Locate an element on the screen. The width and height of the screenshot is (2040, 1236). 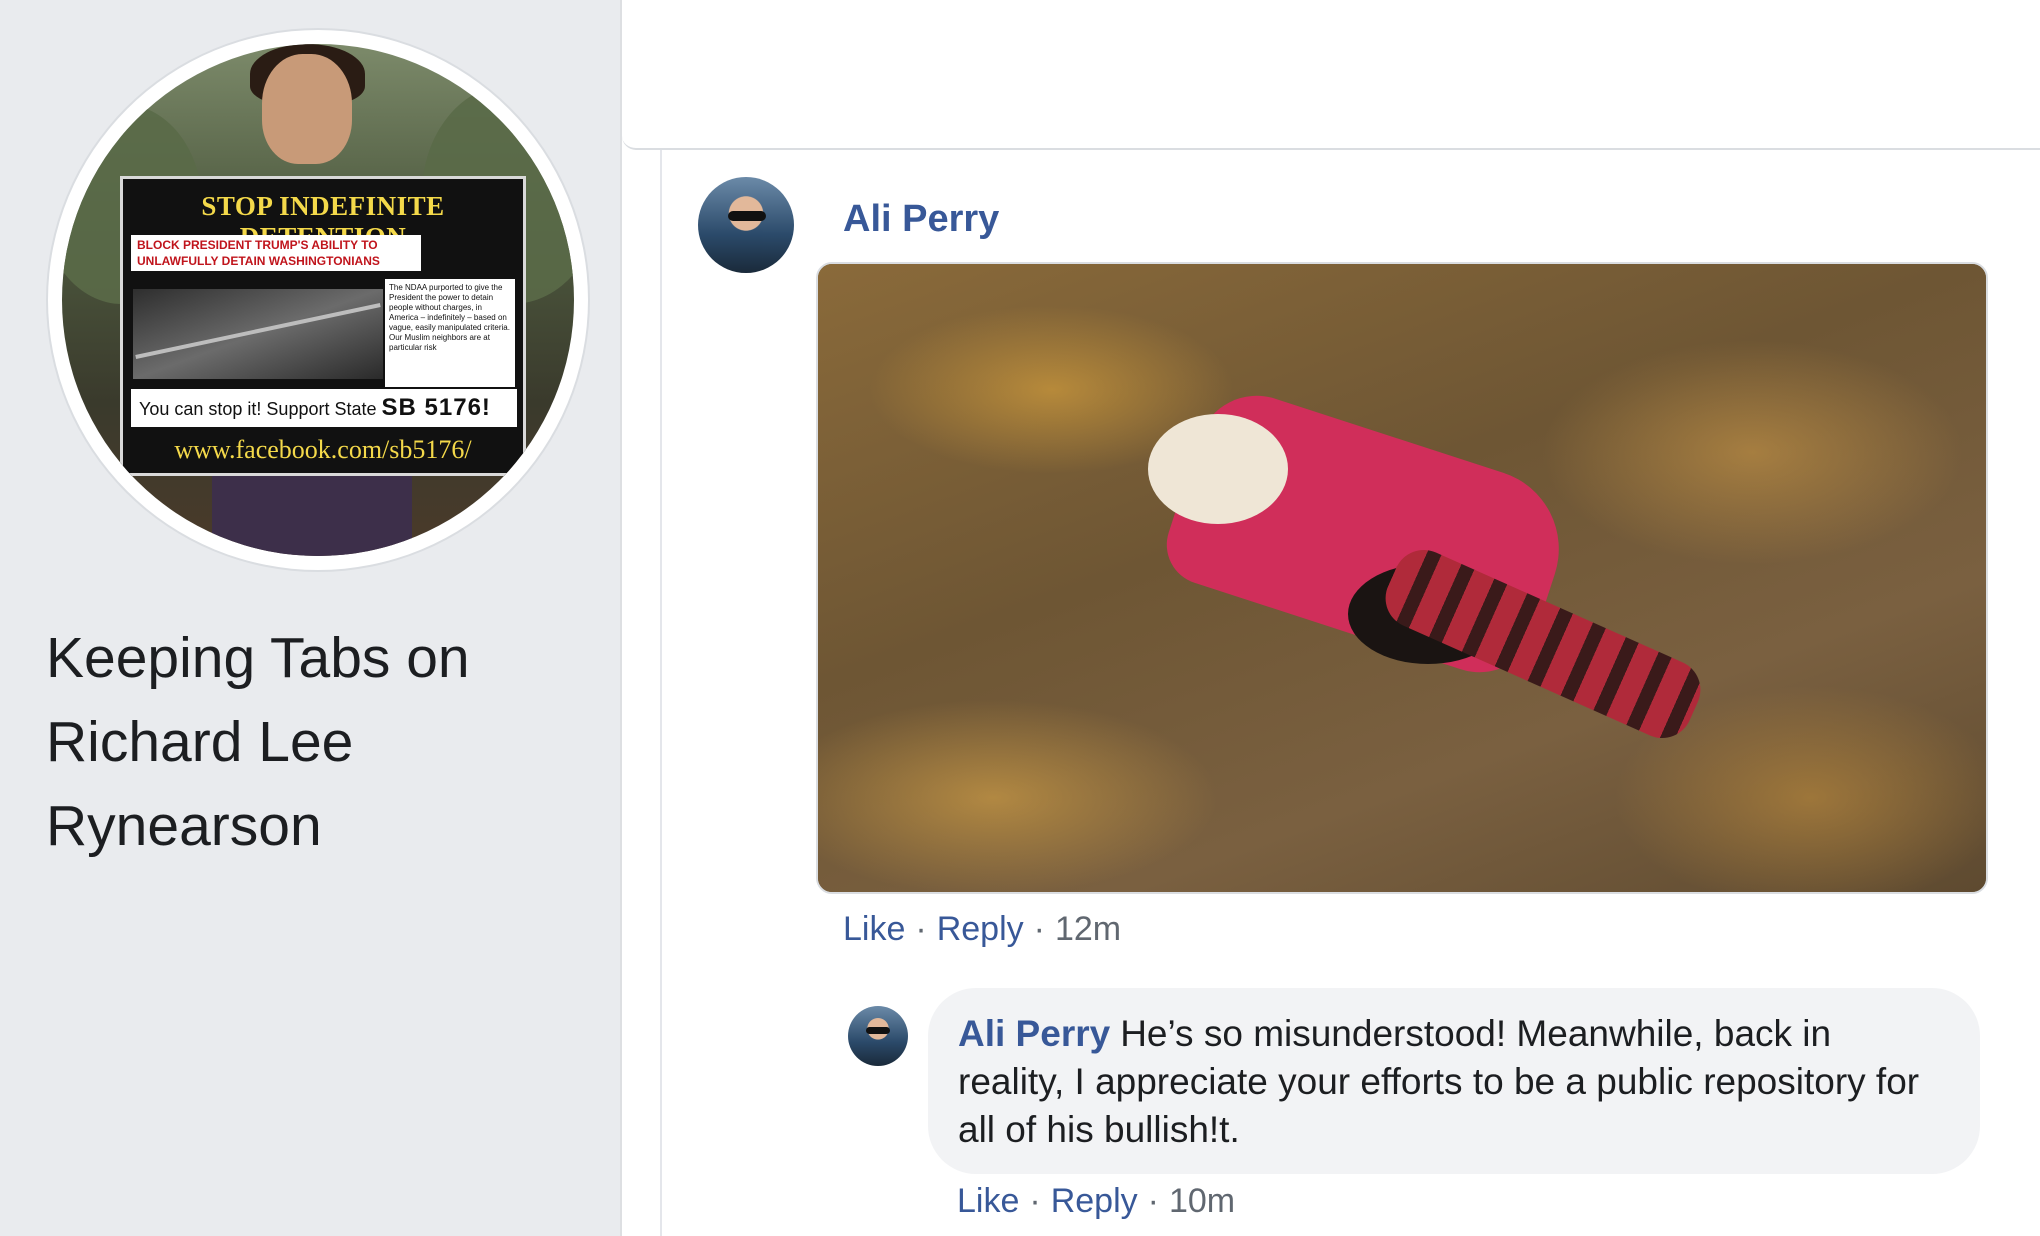
comment-like-link: Like is located at coordinates (874, 929).